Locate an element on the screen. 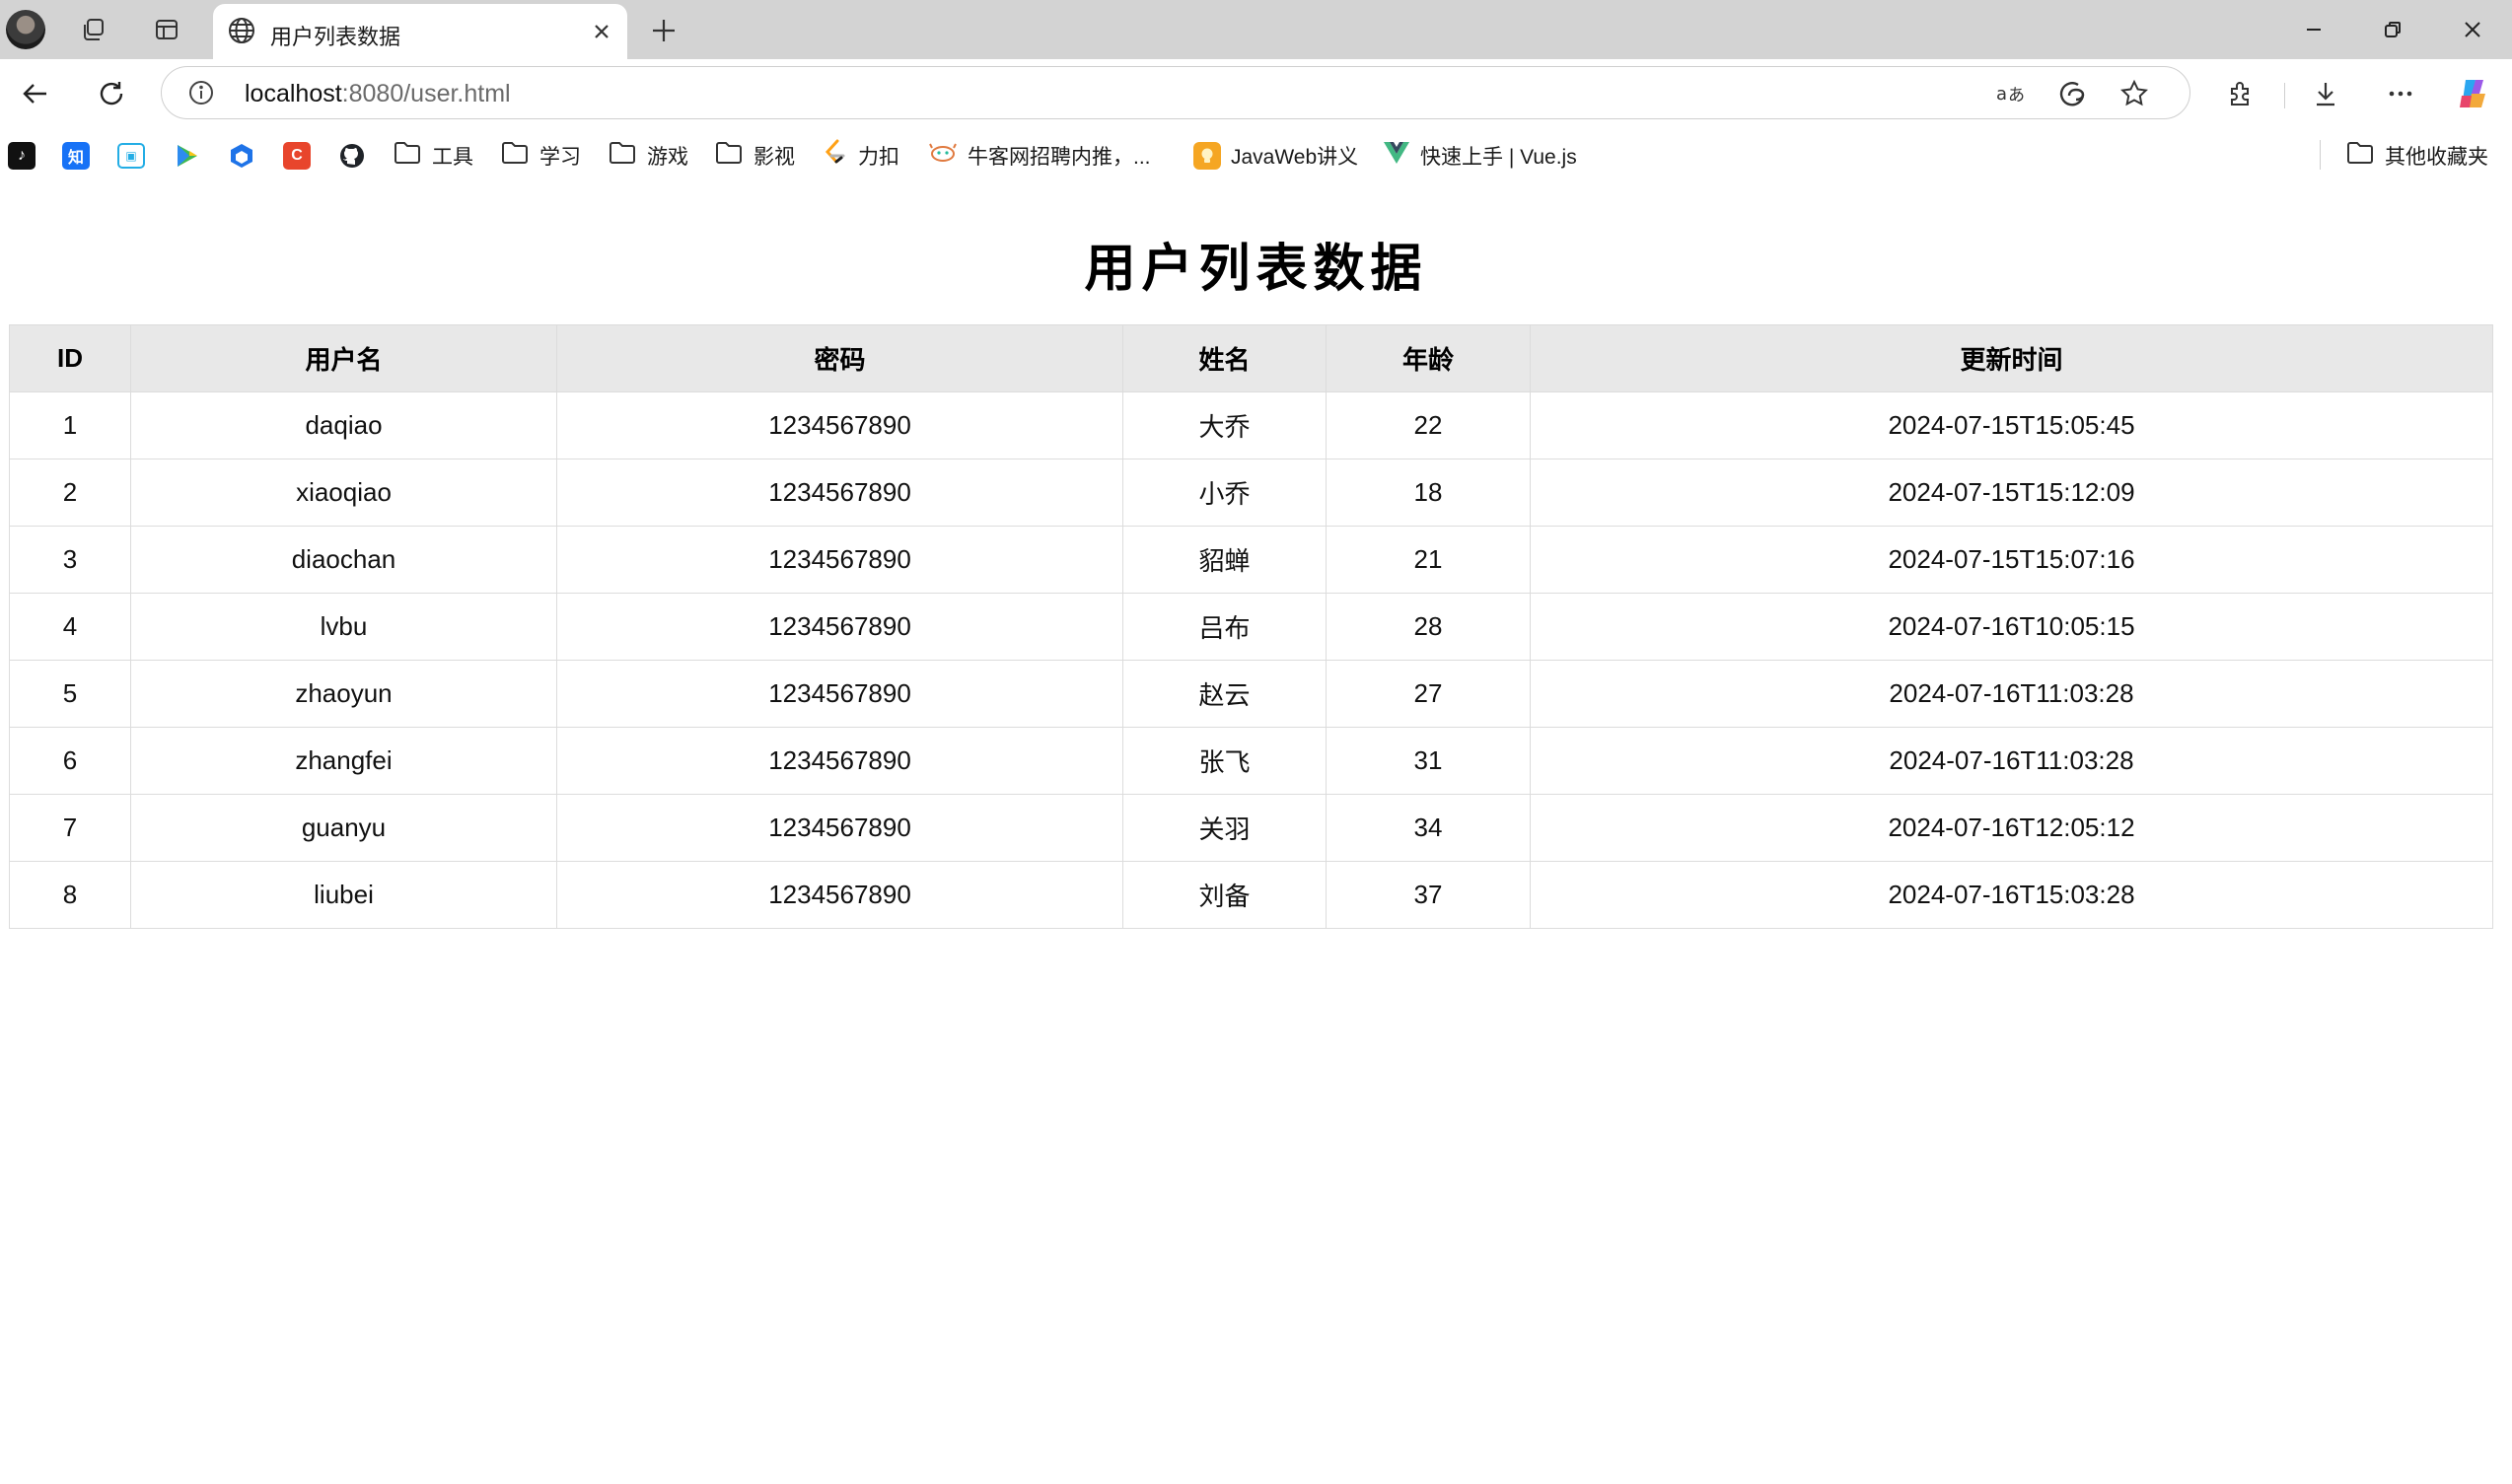  active-tab: 用户列表数据 is located at coordinates (420, 31).